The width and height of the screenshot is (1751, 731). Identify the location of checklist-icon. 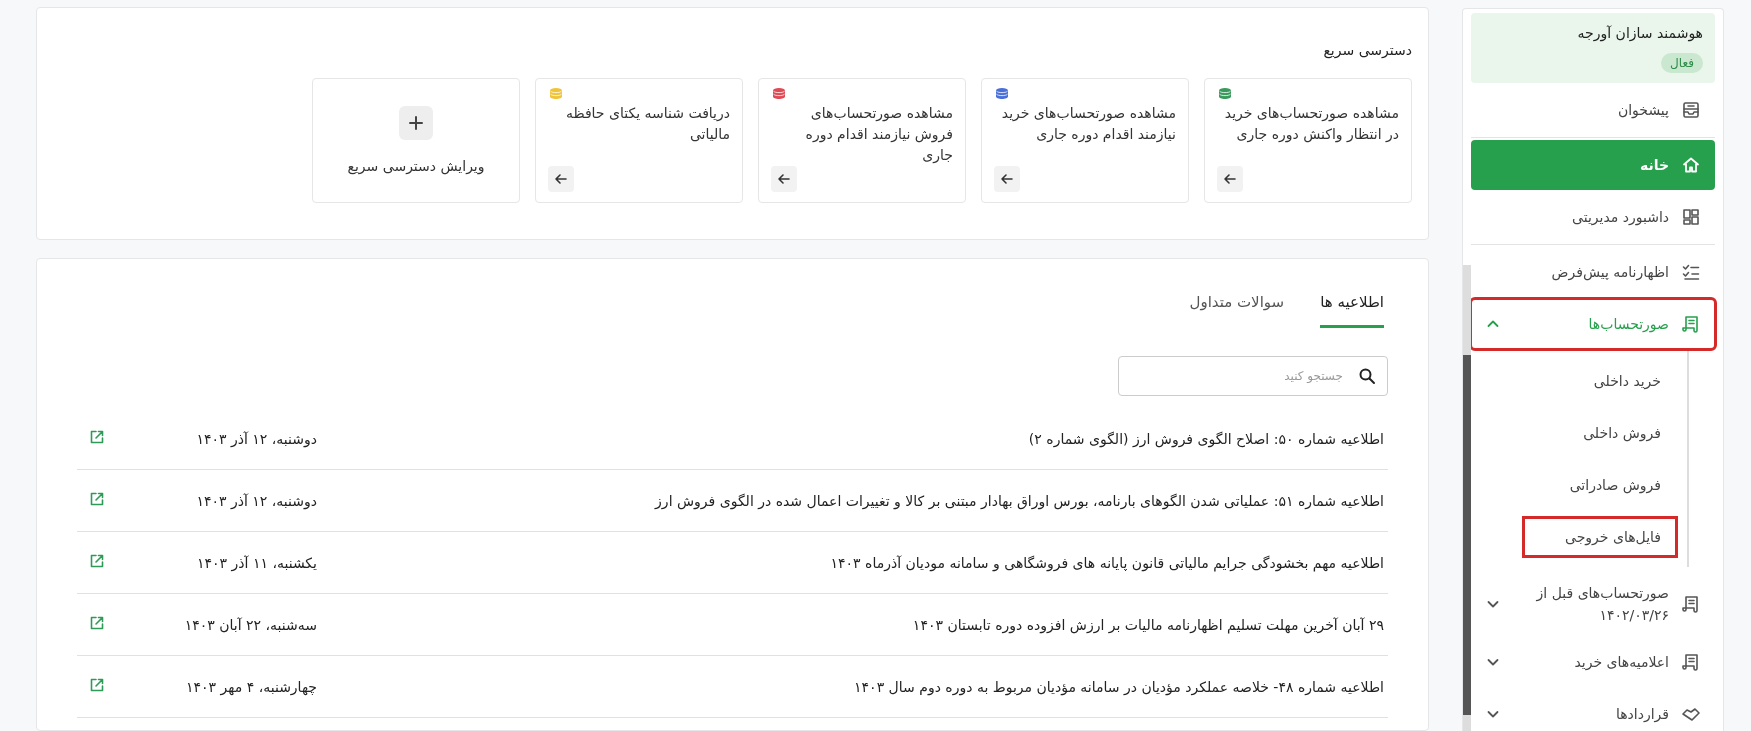
(1691, 272).